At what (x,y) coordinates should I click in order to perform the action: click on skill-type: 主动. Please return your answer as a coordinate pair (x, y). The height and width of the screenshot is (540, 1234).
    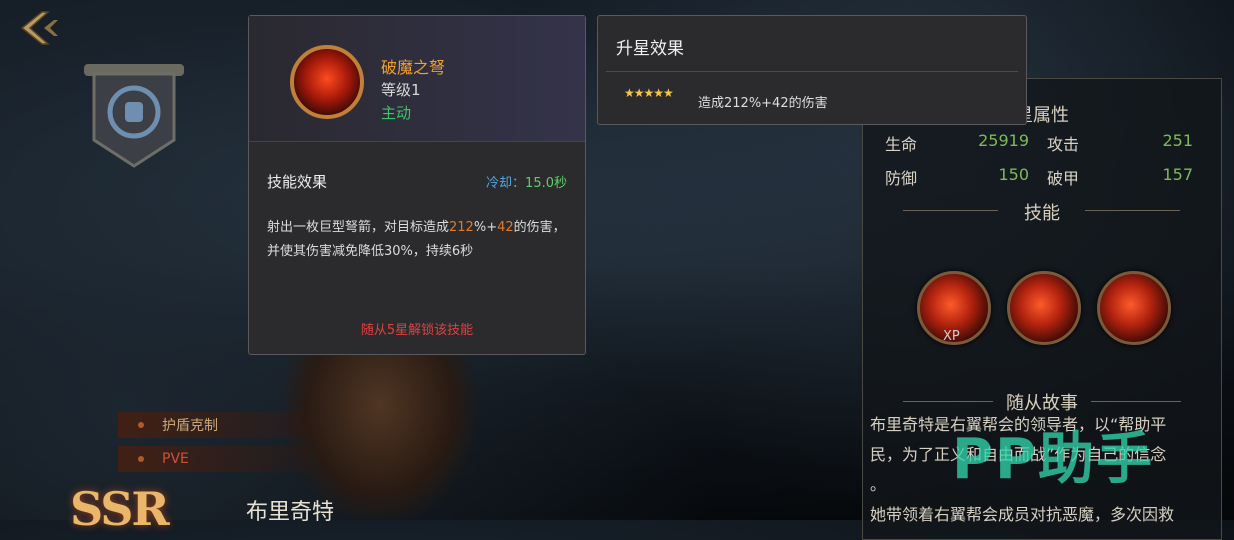
    Looking at the image, I should click on (396, 113).